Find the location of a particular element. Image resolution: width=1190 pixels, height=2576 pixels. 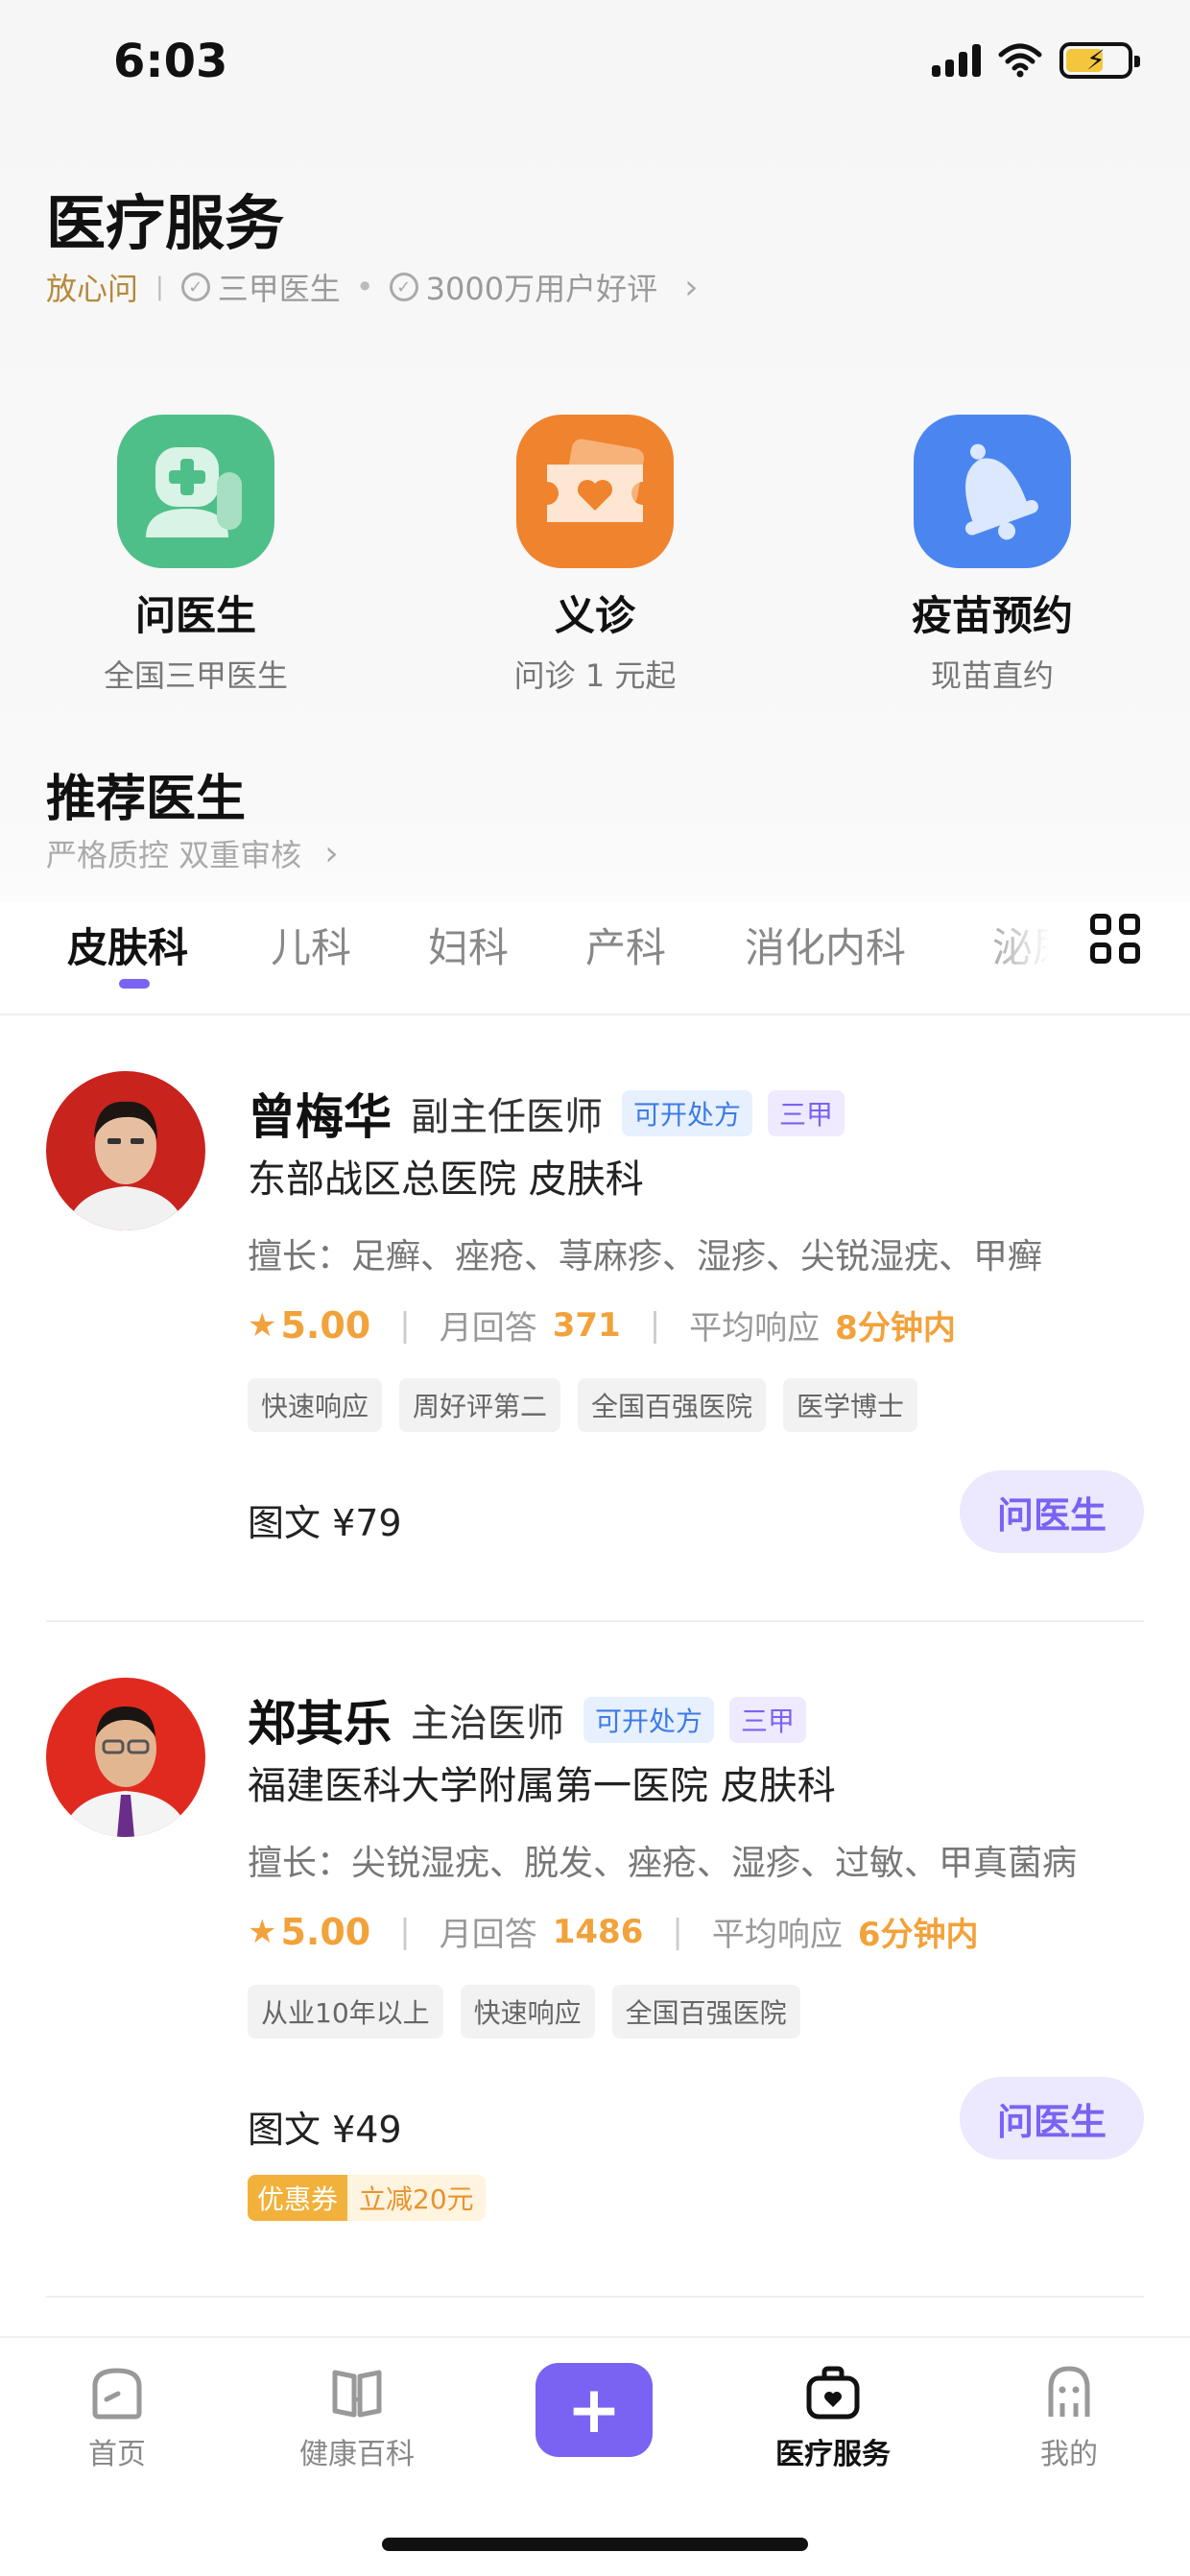

wifi-icon is located at coordinates (1020, 60).